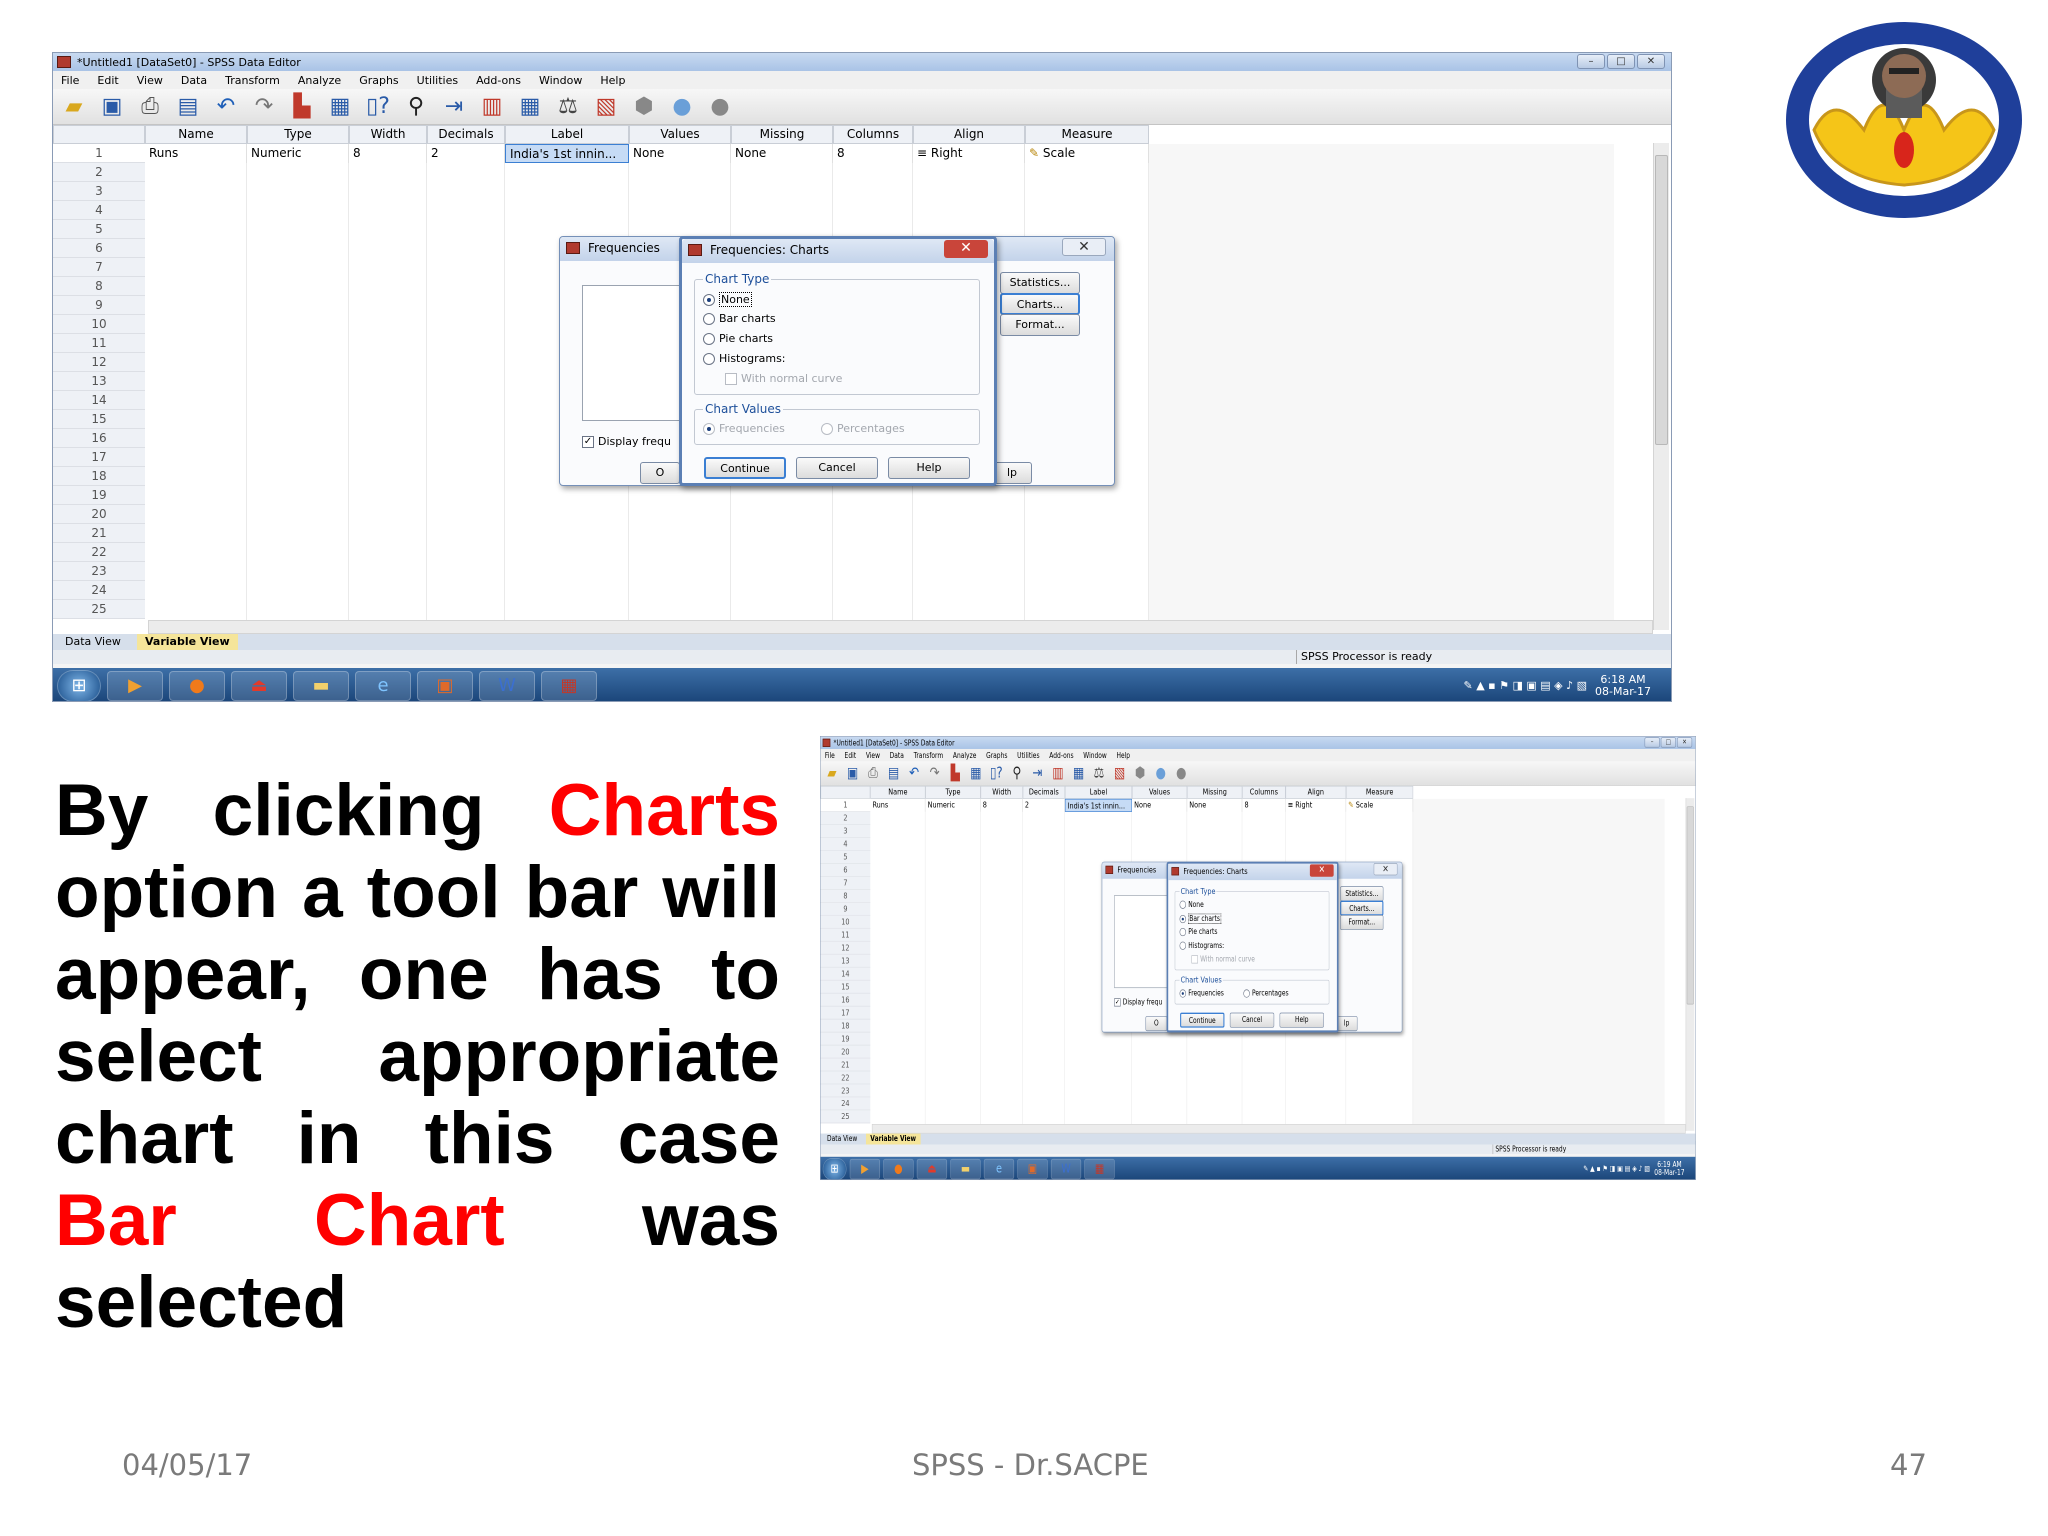 Image resolution: width=2048 pixels, height=1536 pixels. What do you see at coordinates (298, 134) in the screenshot?
I see `col-header-type: Type` at bounding box center [298, 134].